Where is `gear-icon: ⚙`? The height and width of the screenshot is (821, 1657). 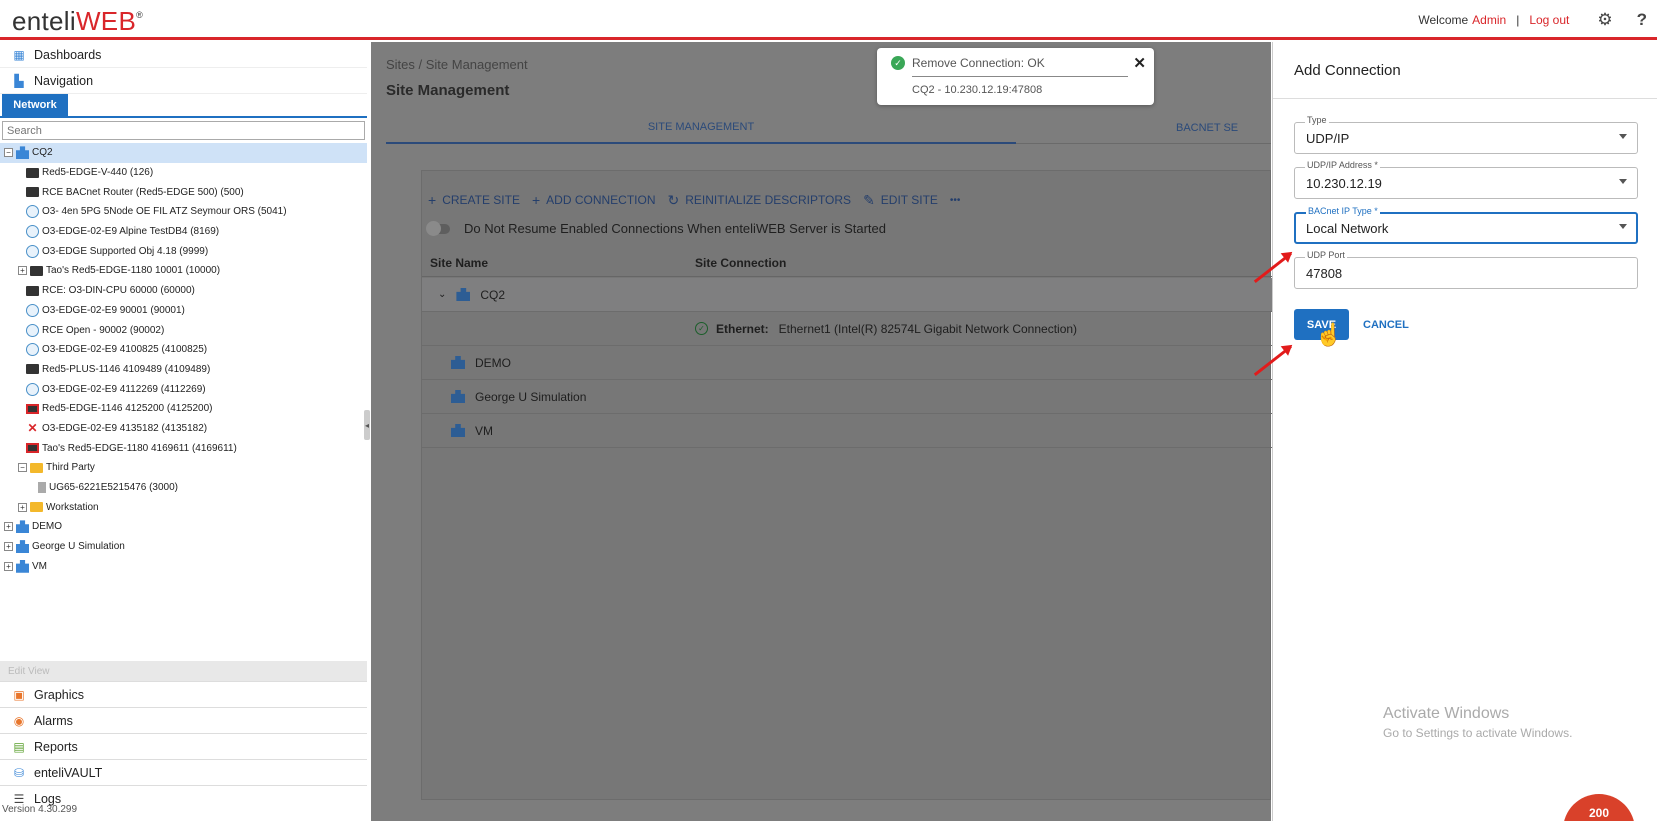 gear-icon: ⚙ is located at coordinates (1604, 20).